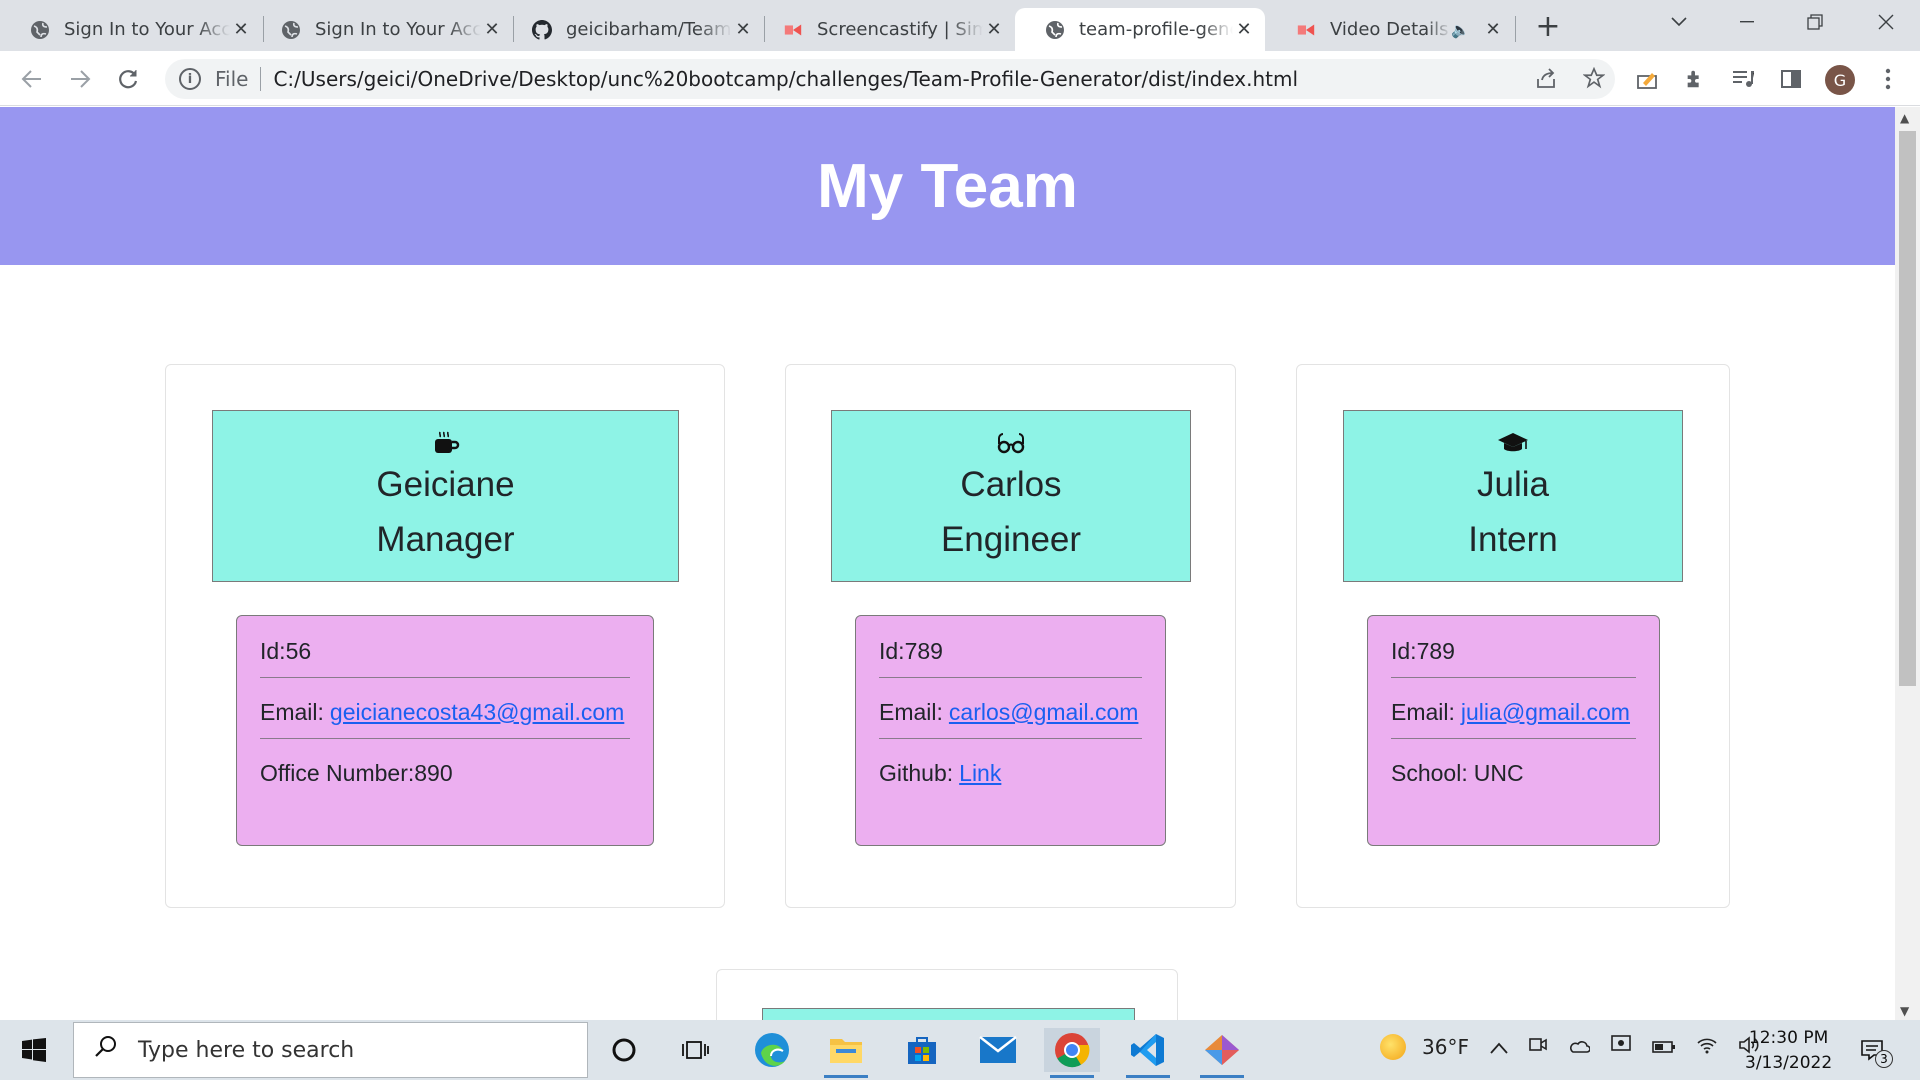 This screenshot has width=1920, height=1080. I want to click on forward-button, so click(80, 79).